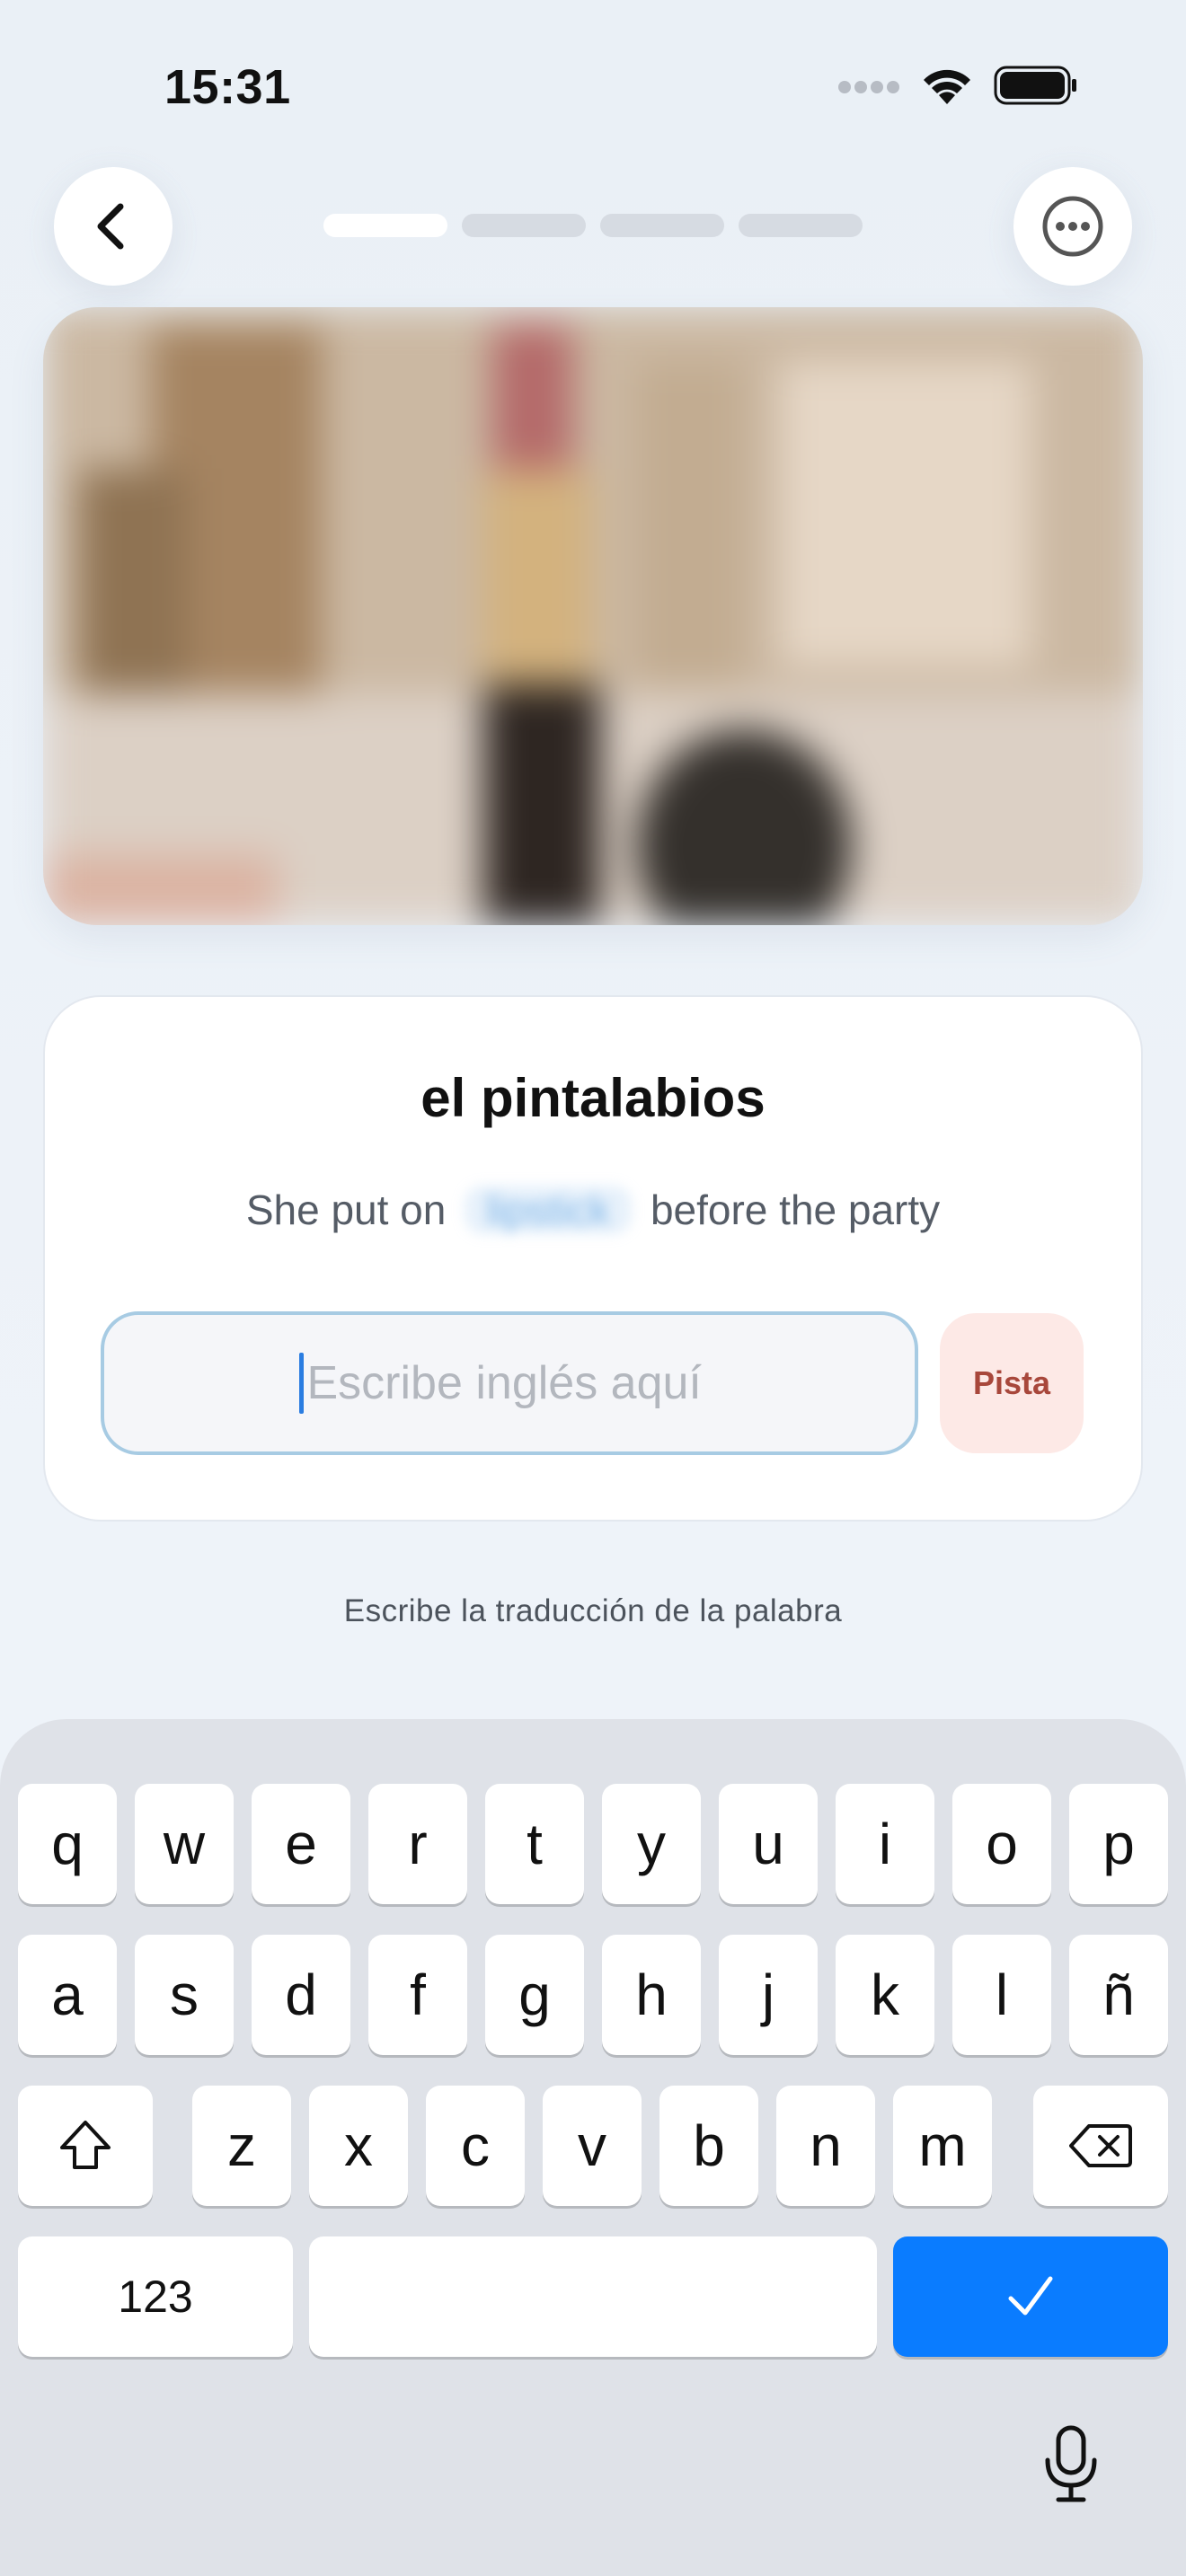 The width and height of the screenshot is (1186, 2576). I want to click on key-k: k, so click(885, 1995).